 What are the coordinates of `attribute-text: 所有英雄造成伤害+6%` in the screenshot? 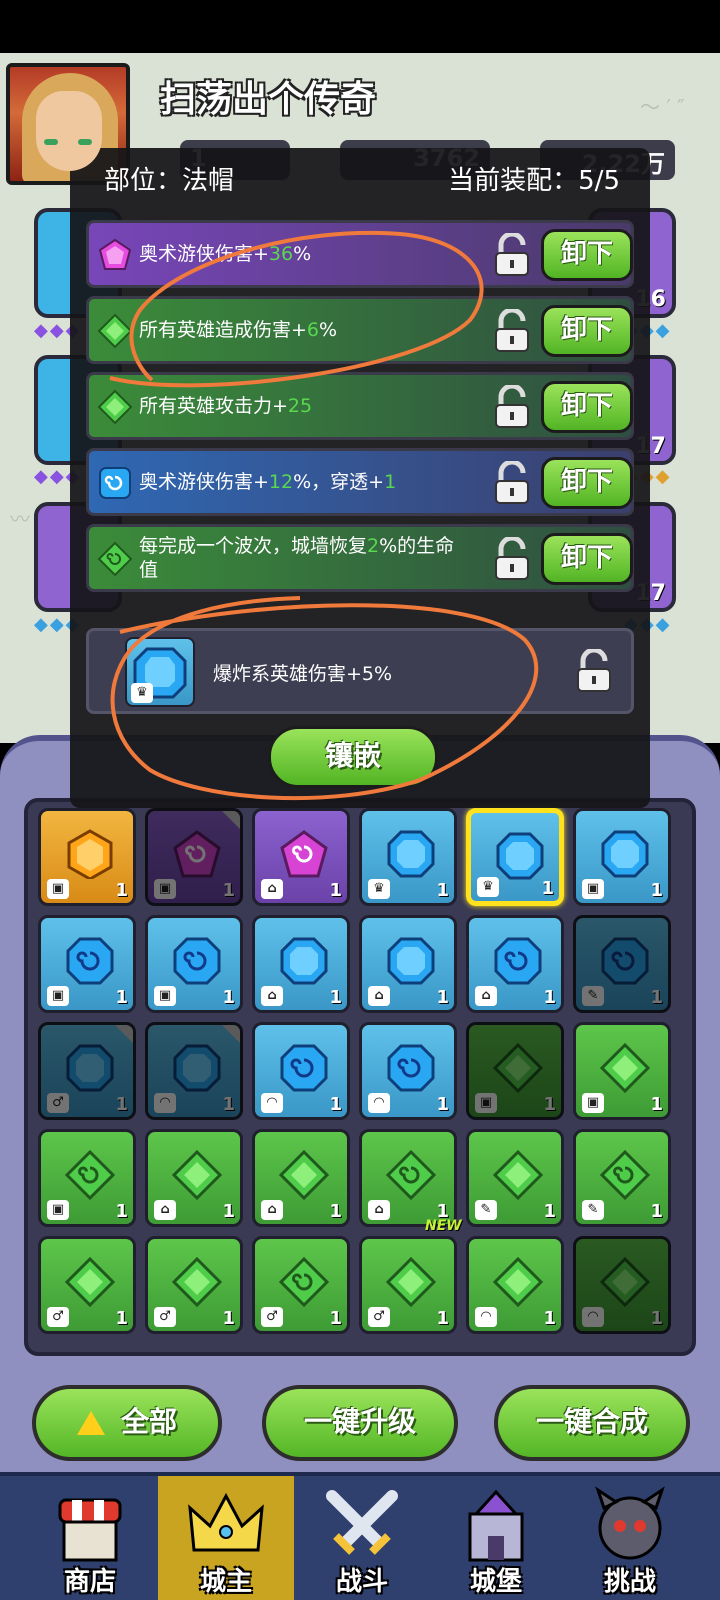 It's located at (304, 330).